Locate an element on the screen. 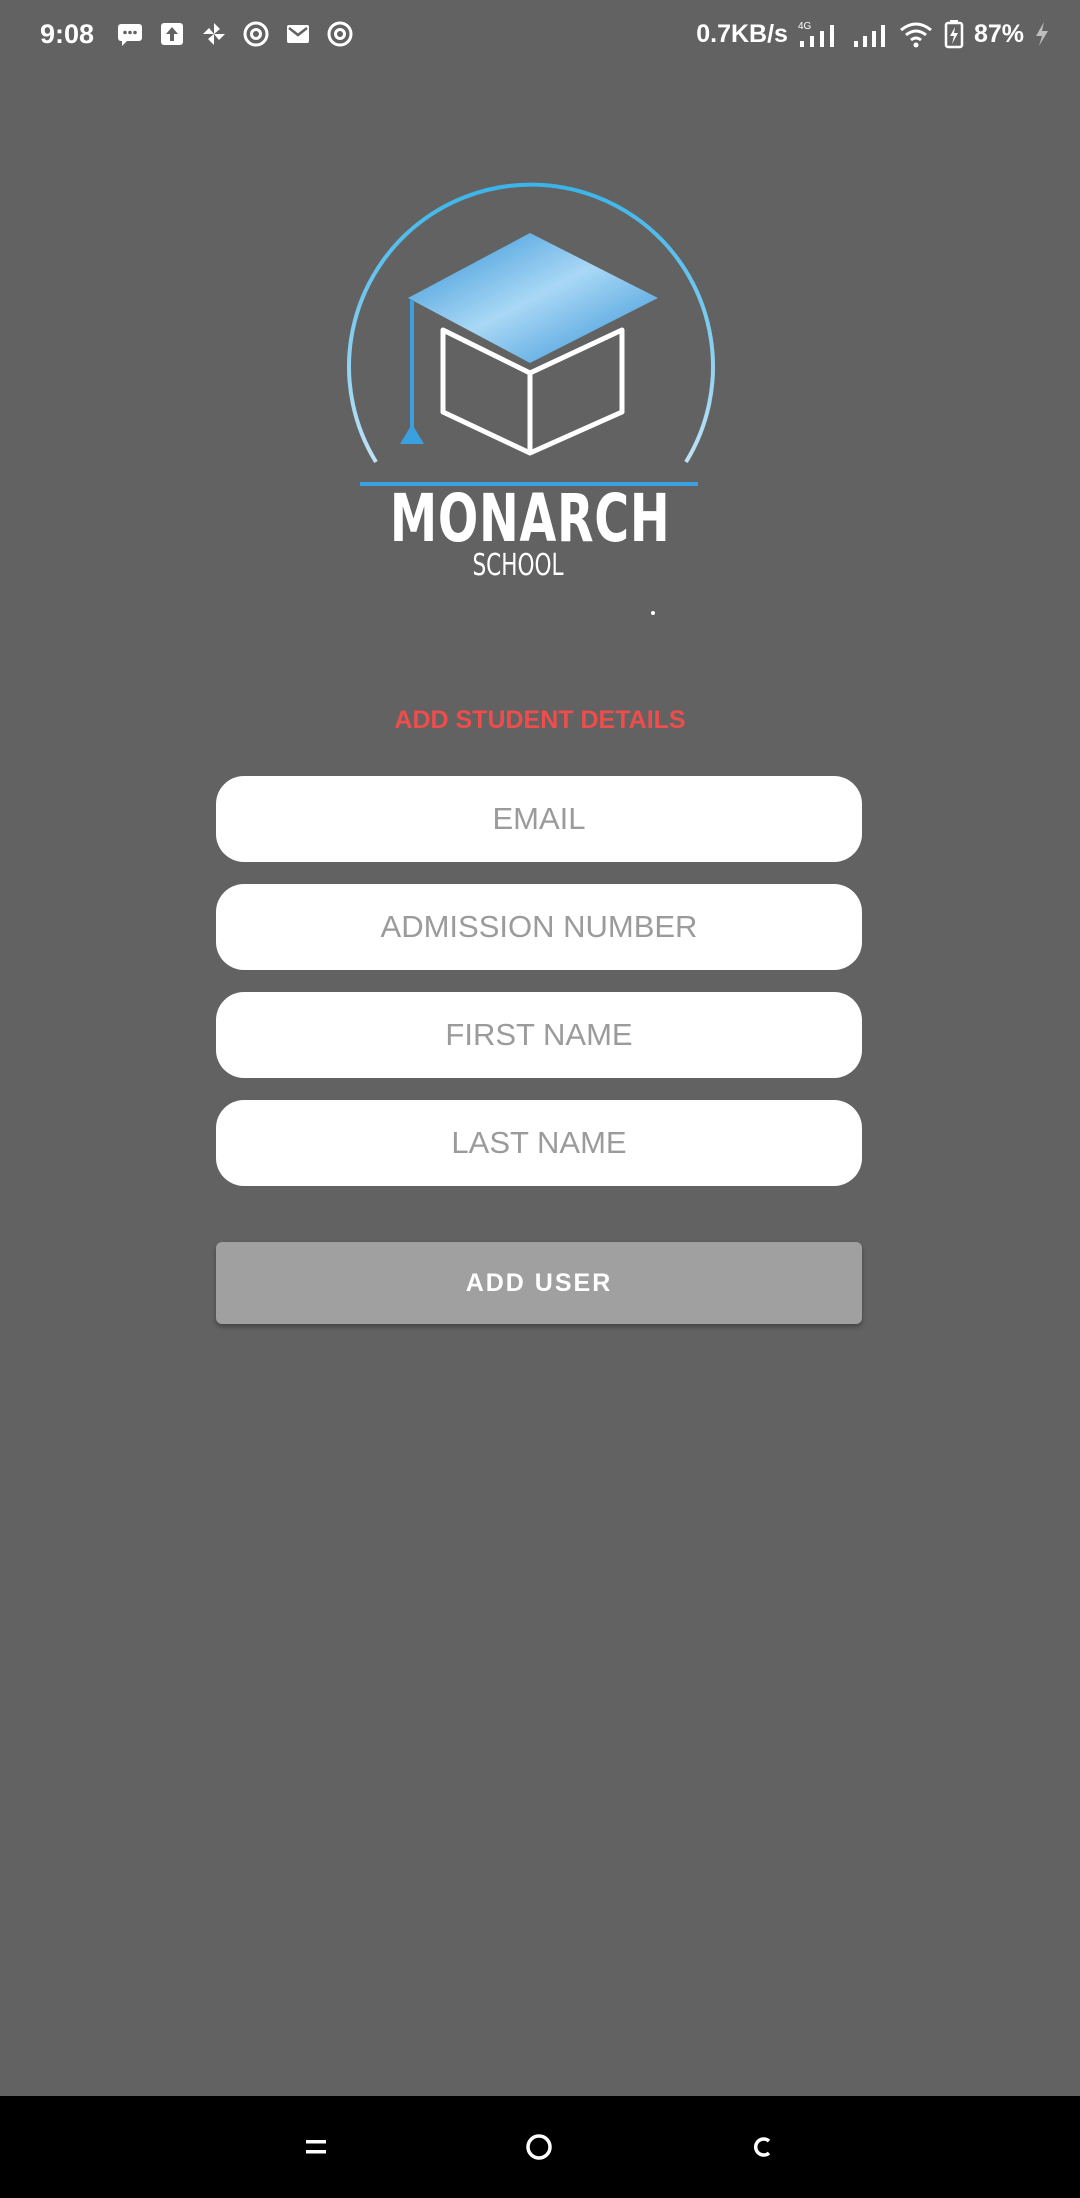  admission-number-field is located at coordinates (539, 927).